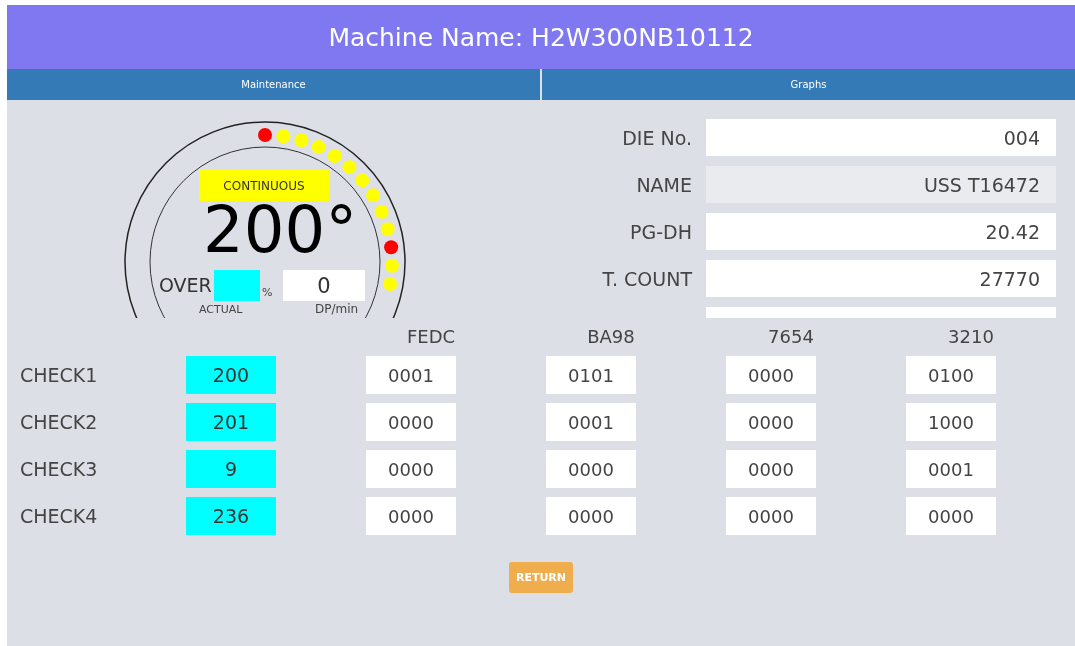 This screenshot has width=1075, height=646. What do you see at coordinates (280, 230) in the screenshot?
I see `temperature-value: 200°` at bounding box center [280, 230].